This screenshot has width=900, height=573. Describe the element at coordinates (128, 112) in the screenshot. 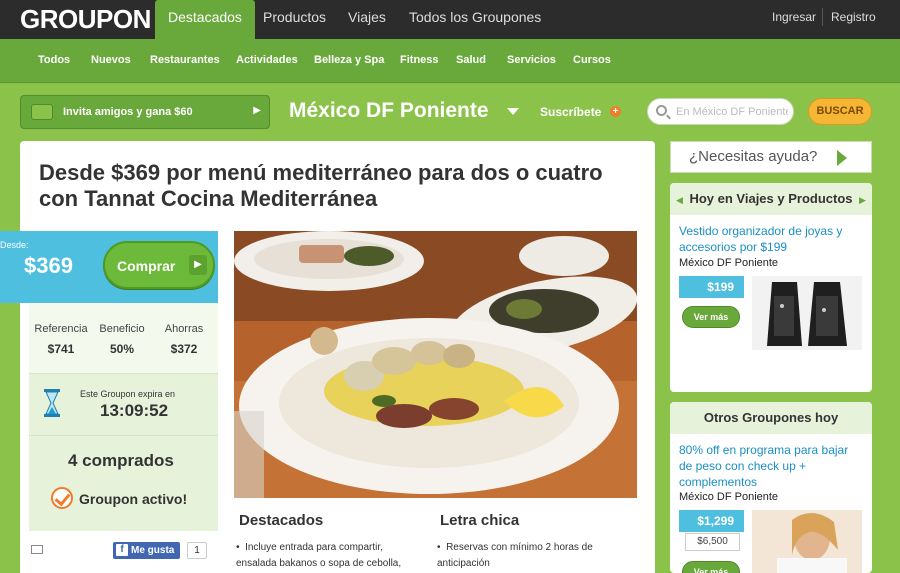

I see `invite-label: Invita amigos y gana $60` at that location.